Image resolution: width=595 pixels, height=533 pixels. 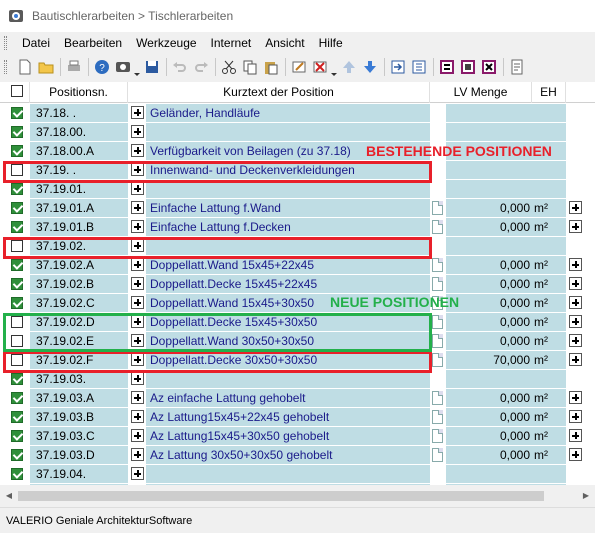 What do you see at coordinates (489, 67) in the screenshot?
I see `close-box-icon` at bounding box center [489, 67].